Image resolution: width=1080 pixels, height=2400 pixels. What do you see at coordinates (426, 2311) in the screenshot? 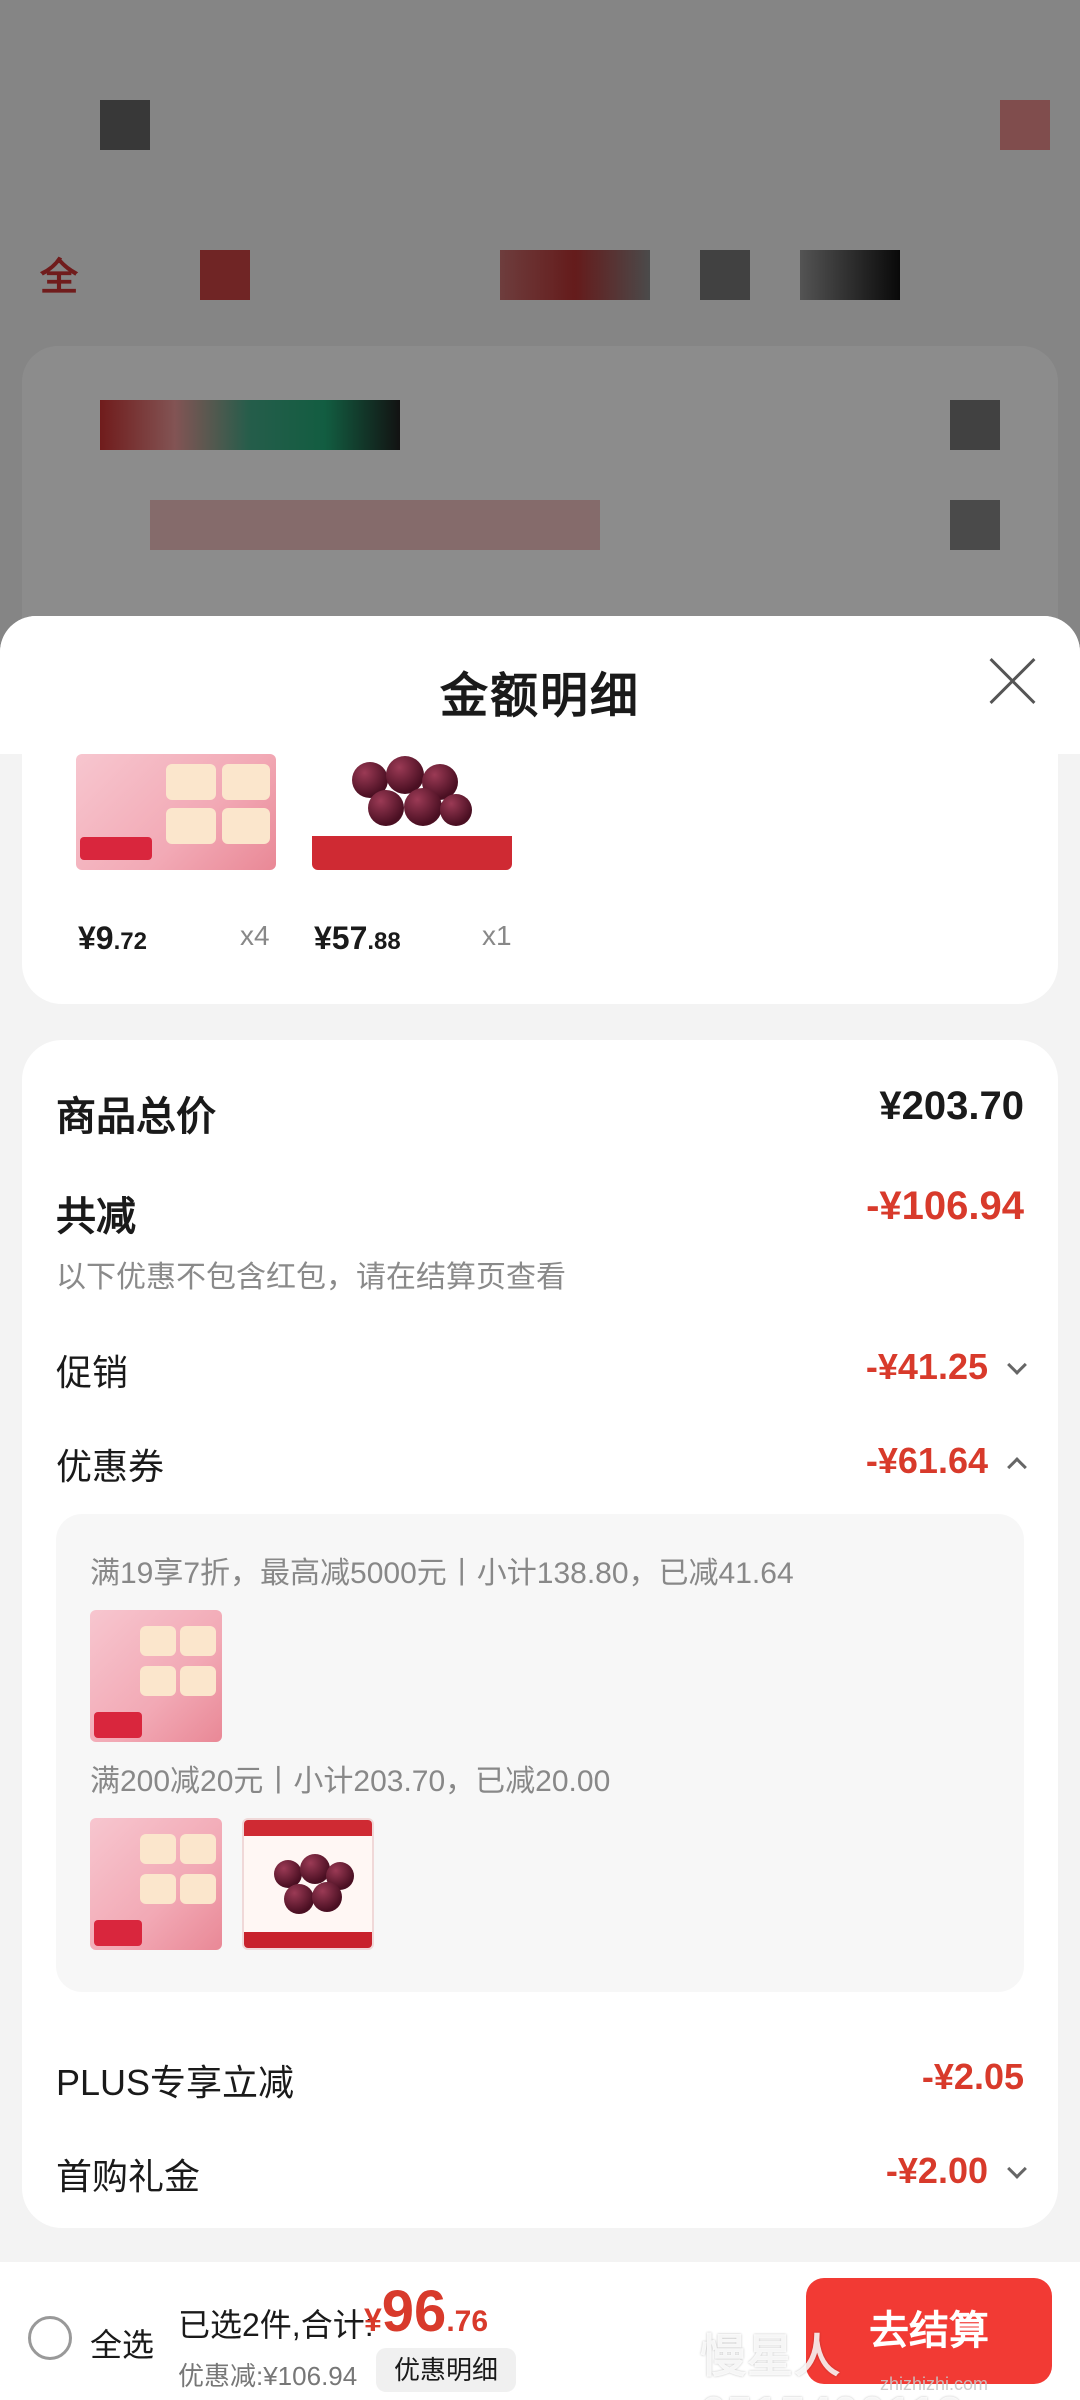
I see `total-price: ¥96.76` at bounding box center [426, 2311].